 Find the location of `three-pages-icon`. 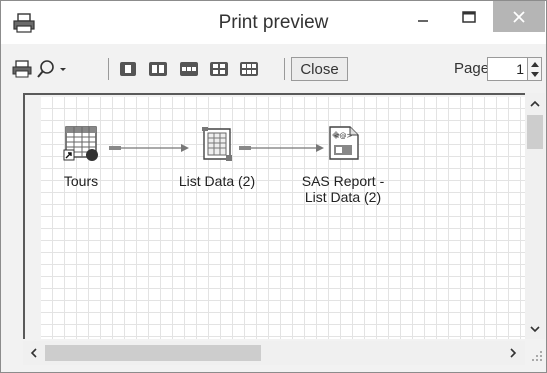

three-pages-icon is located at coordinates (189, 69).